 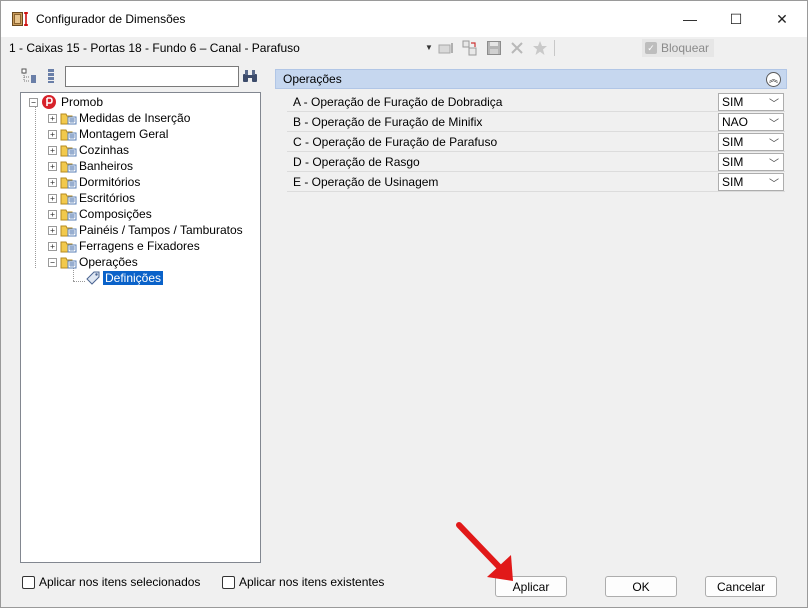 What do you see at coordinates (751, 122) in the screenshot?
I see `property-value-select: NAO ﹀` at bounding box center [751, 122].